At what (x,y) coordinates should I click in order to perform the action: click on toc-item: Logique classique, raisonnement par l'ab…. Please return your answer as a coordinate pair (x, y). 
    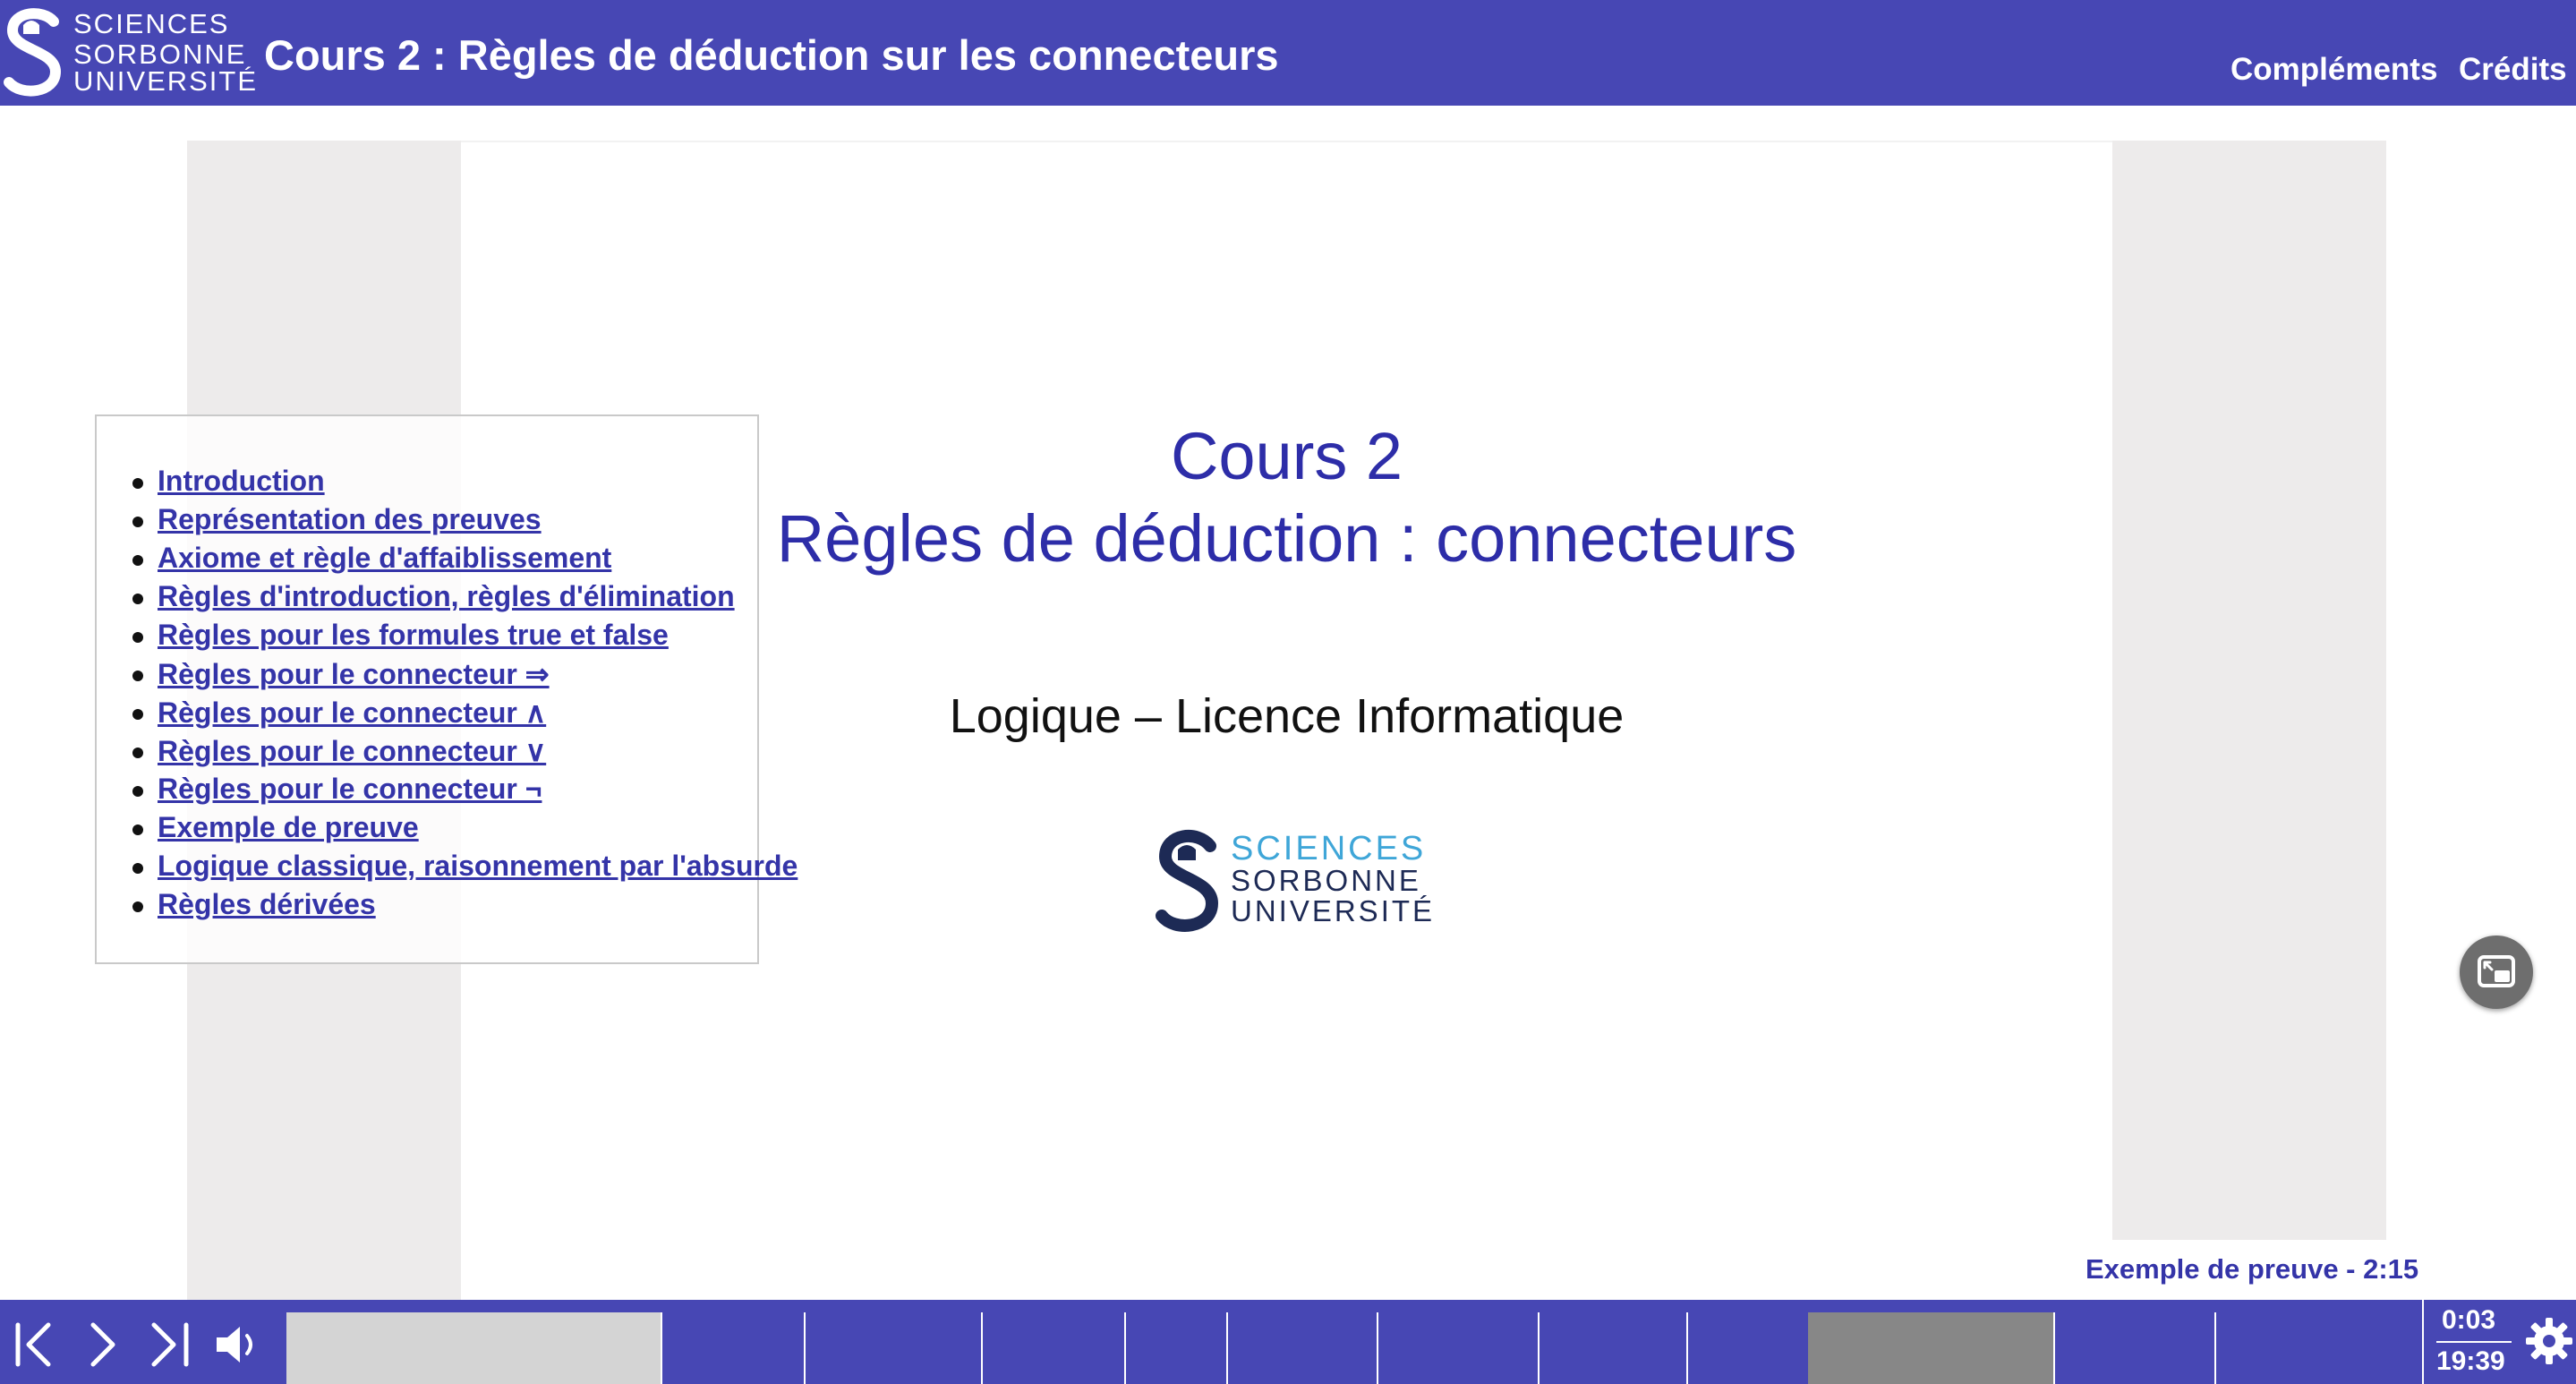
    Looking at the image, I should click on (462, 869).